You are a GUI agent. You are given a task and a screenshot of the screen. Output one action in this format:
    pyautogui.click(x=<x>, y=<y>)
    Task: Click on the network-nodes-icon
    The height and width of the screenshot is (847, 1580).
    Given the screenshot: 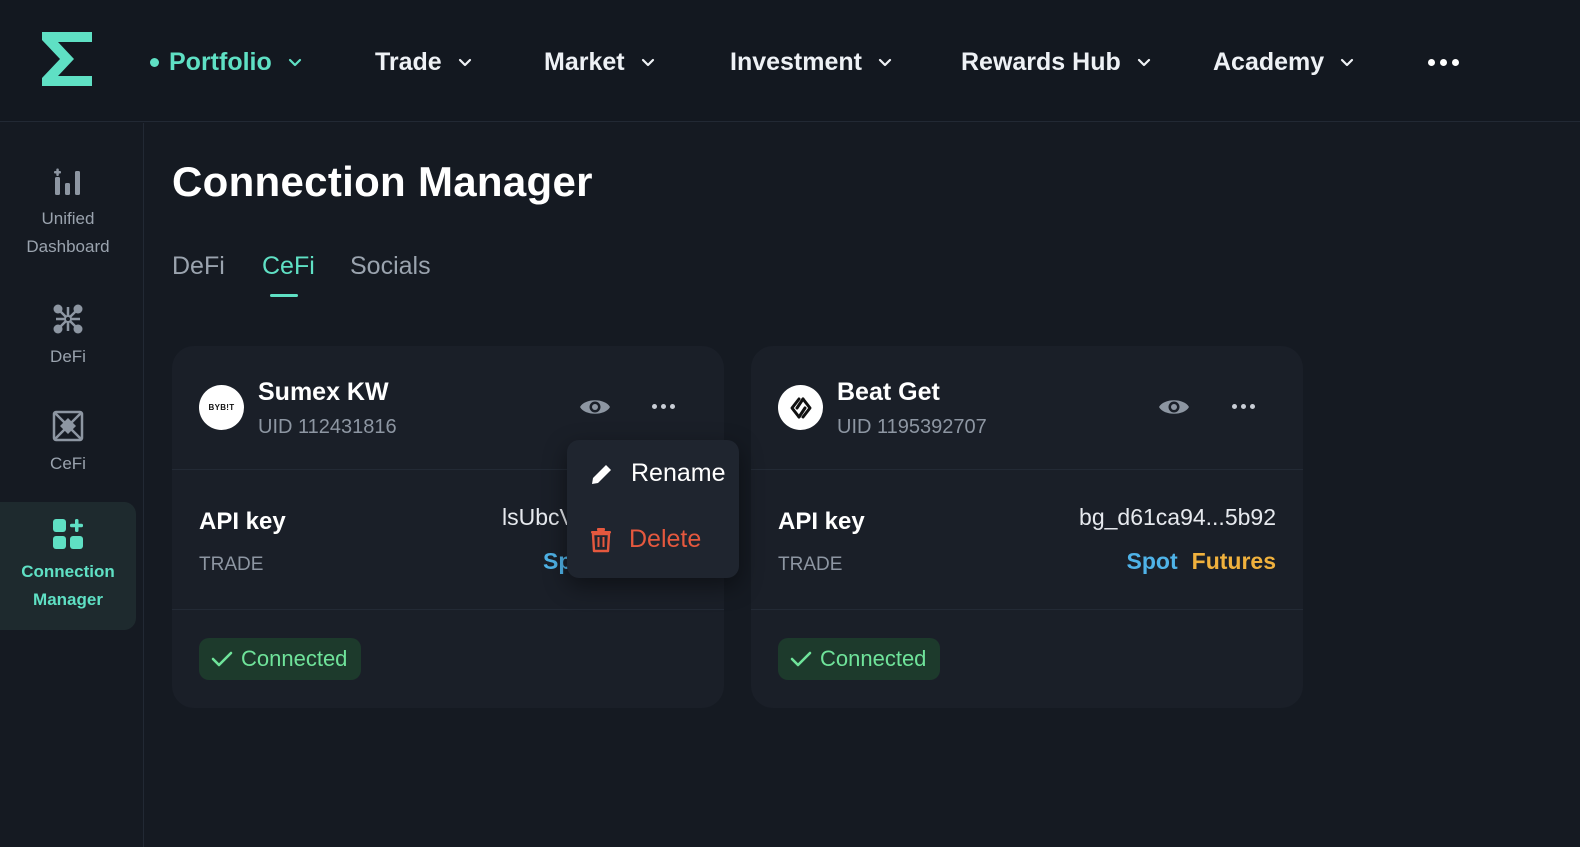 What is the action you would take?
    pyautogui.click(x=68, y=319)
    